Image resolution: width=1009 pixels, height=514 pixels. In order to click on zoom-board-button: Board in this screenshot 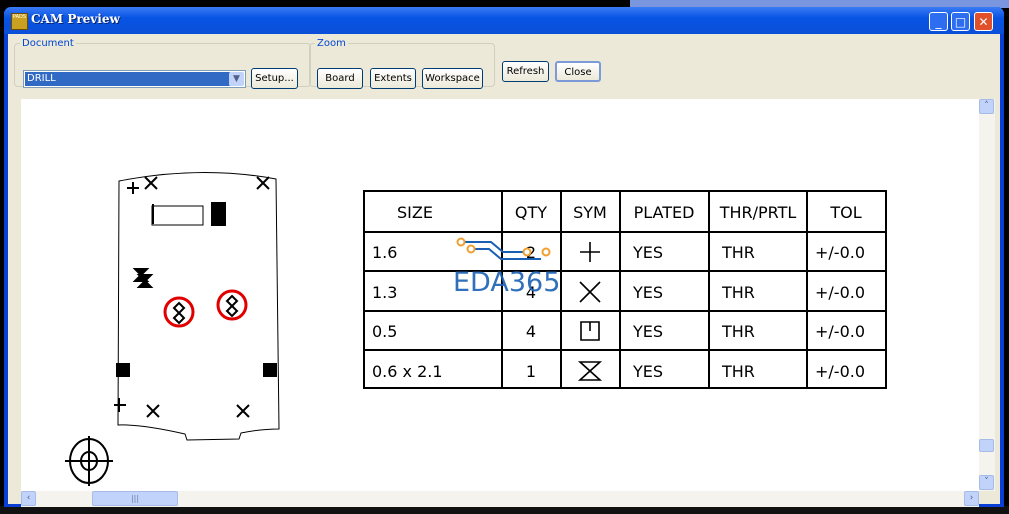, I will do `click(340, 78)`.